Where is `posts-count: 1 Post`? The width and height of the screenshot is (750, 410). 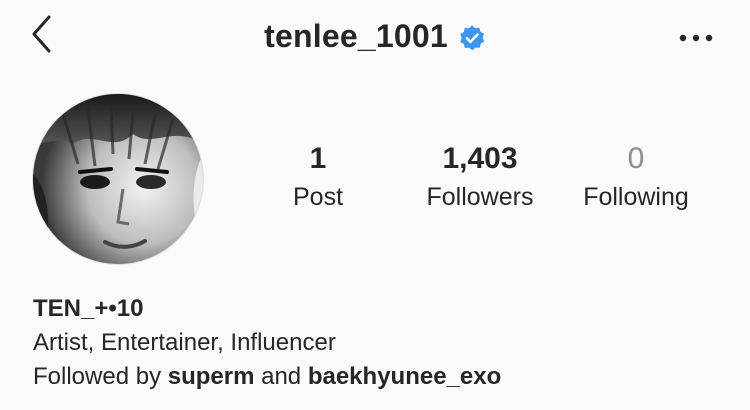
posts-count: 1 Post is located at coordinates (318, 178).